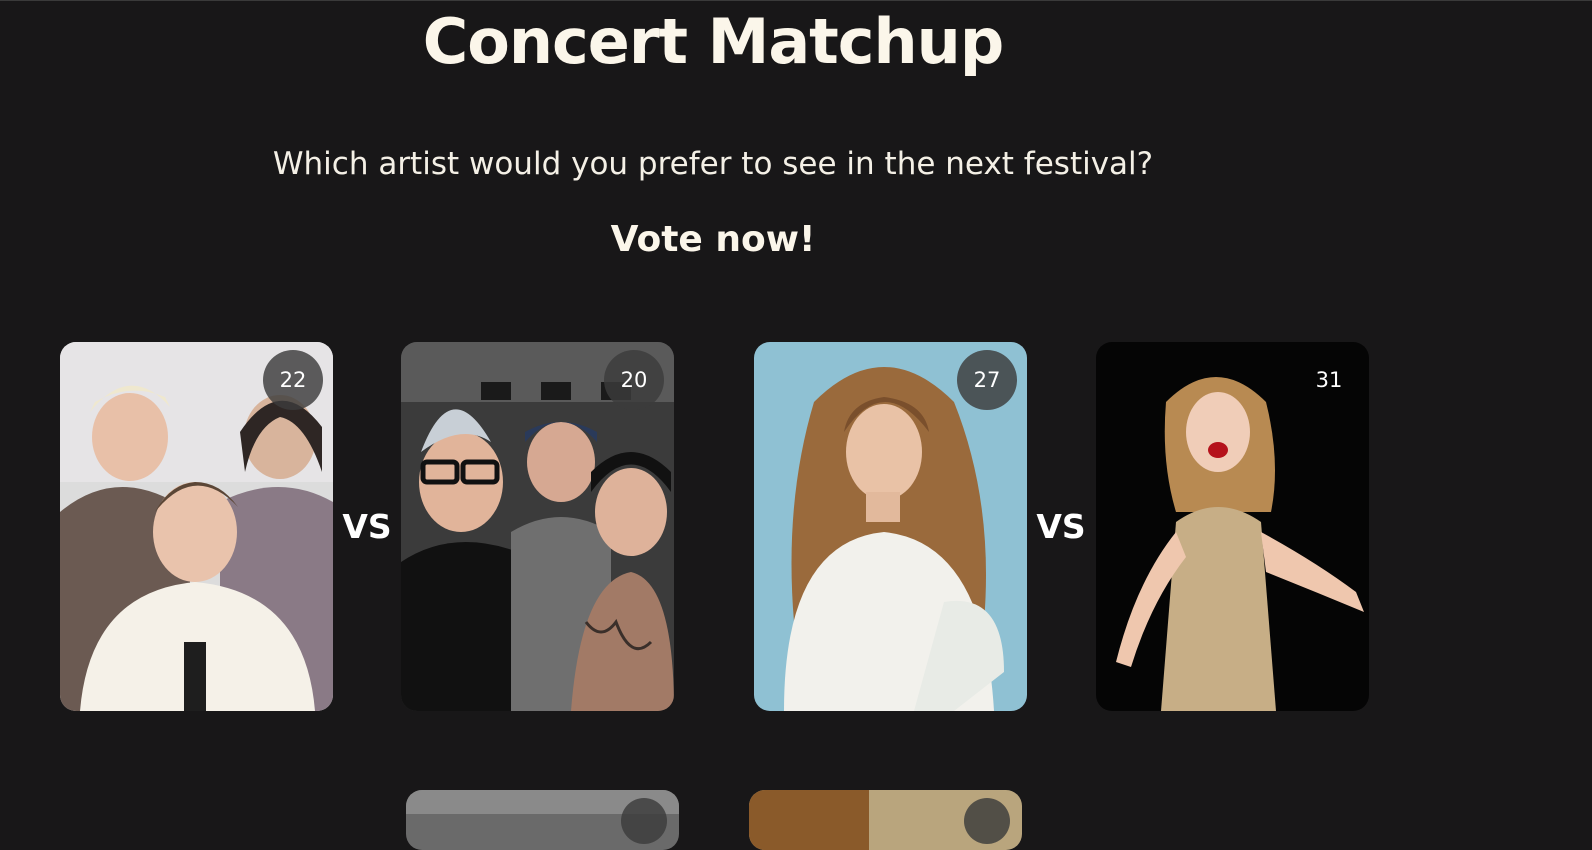  Describe the element at coordinates (1329, 380) in the screenshot. I see `vote-count-badge: 31` at that location.